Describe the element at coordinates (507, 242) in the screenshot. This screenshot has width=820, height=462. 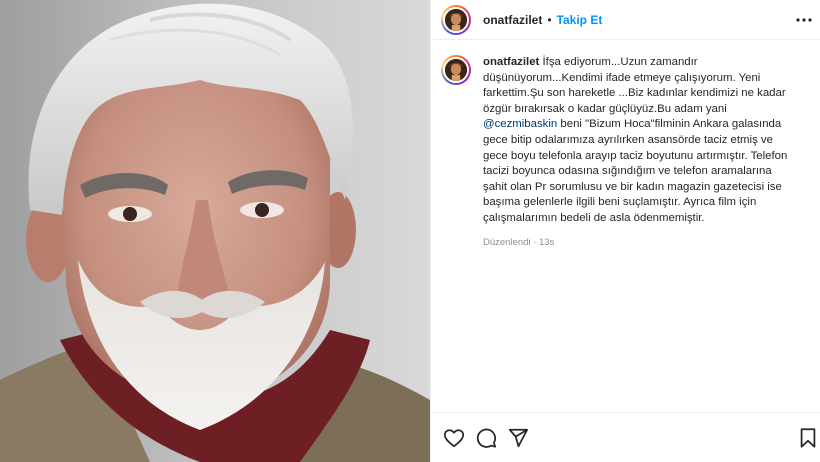
I see `edited-label: Düzenlendi` at that location.